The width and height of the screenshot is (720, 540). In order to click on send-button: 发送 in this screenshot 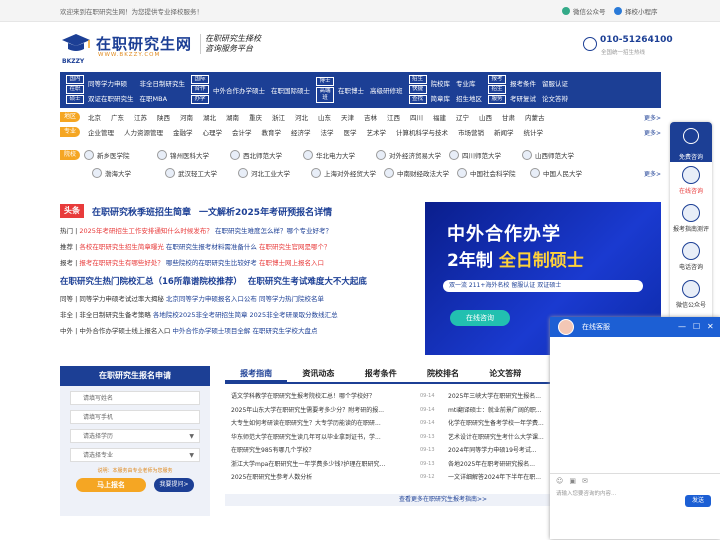, I will do `click(698, 501)`.